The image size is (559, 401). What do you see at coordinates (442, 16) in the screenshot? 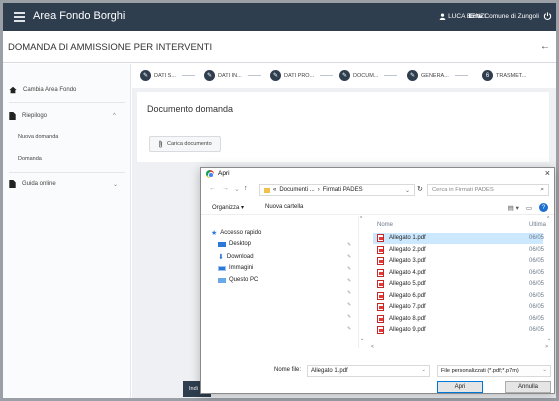
I see `user-icon` at bounding box center [442, 16].